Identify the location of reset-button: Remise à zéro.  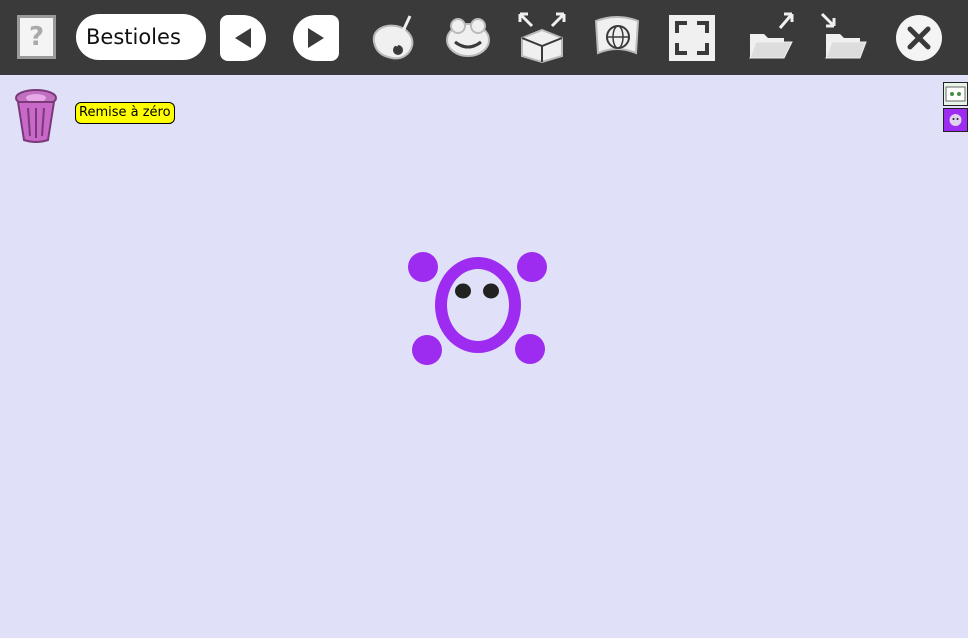
(125, 113).